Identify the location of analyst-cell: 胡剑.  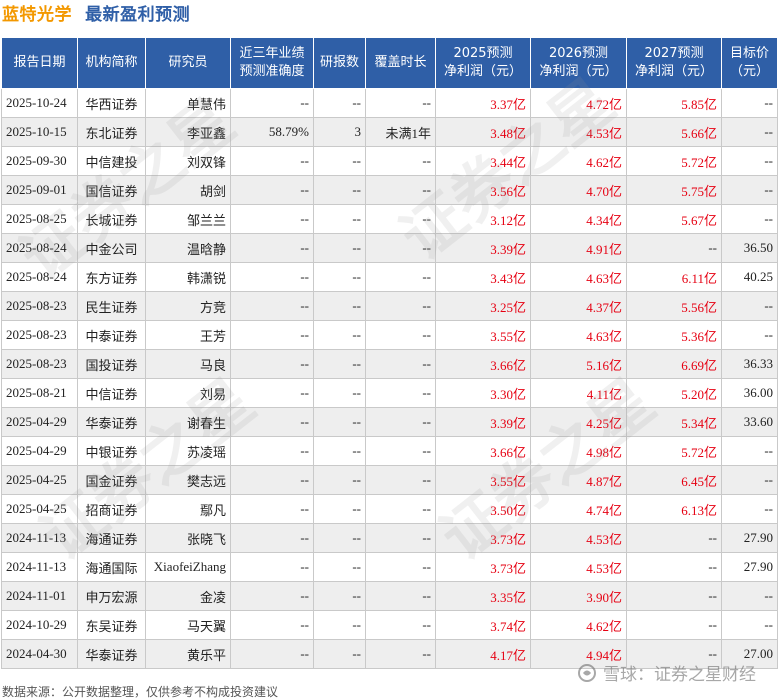
(188, 190).